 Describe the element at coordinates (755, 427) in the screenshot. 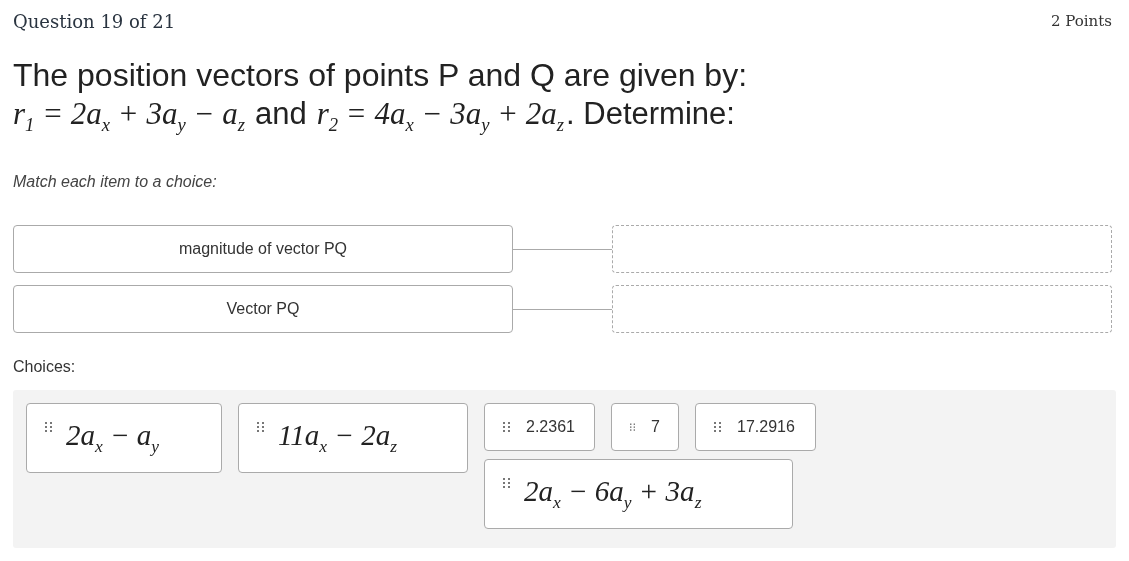

I see `choice-chip: 17.2916` at that location.